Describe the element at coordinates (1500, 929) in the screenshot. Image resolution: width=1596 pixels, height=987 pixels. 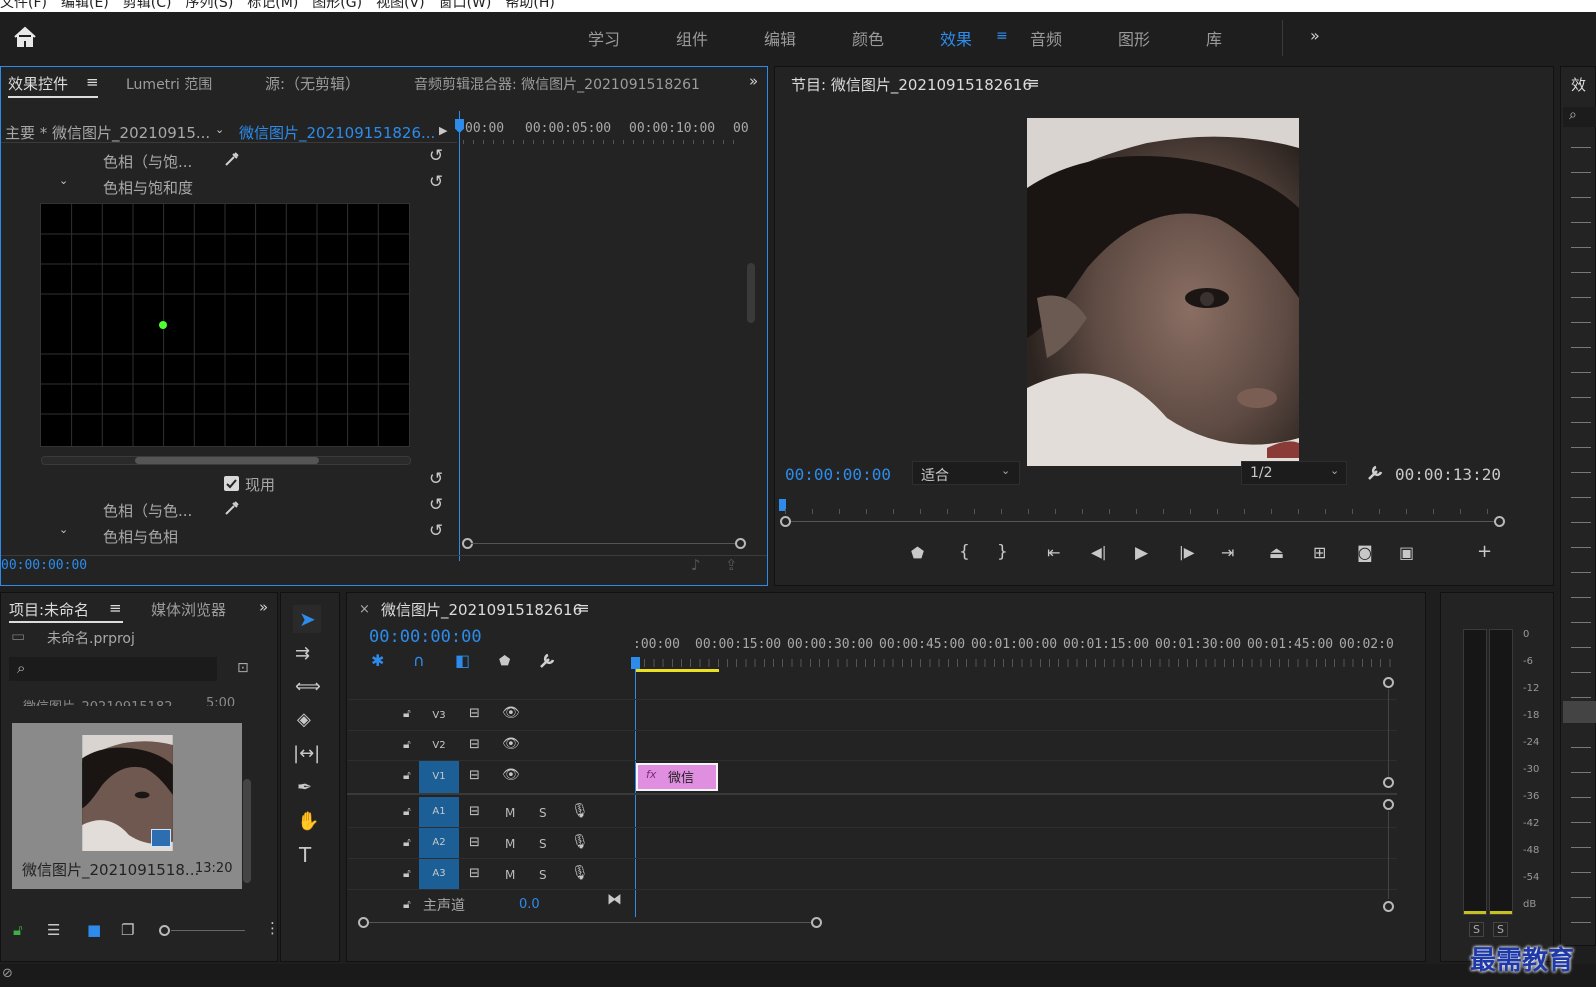
I see `solo-right-button: S` at that location.